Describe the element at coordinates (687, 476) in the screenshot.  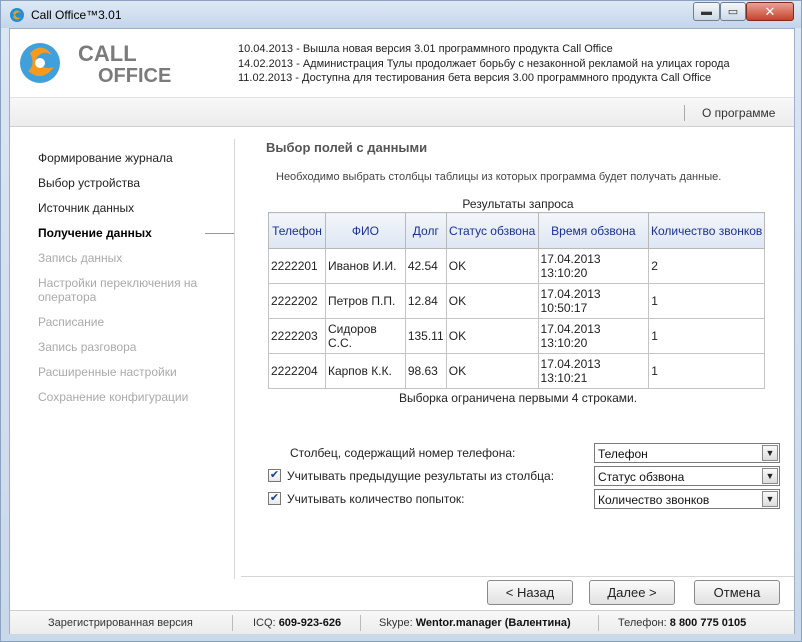
I see `prev-results-select: Статус обзвона ▼` at that location.